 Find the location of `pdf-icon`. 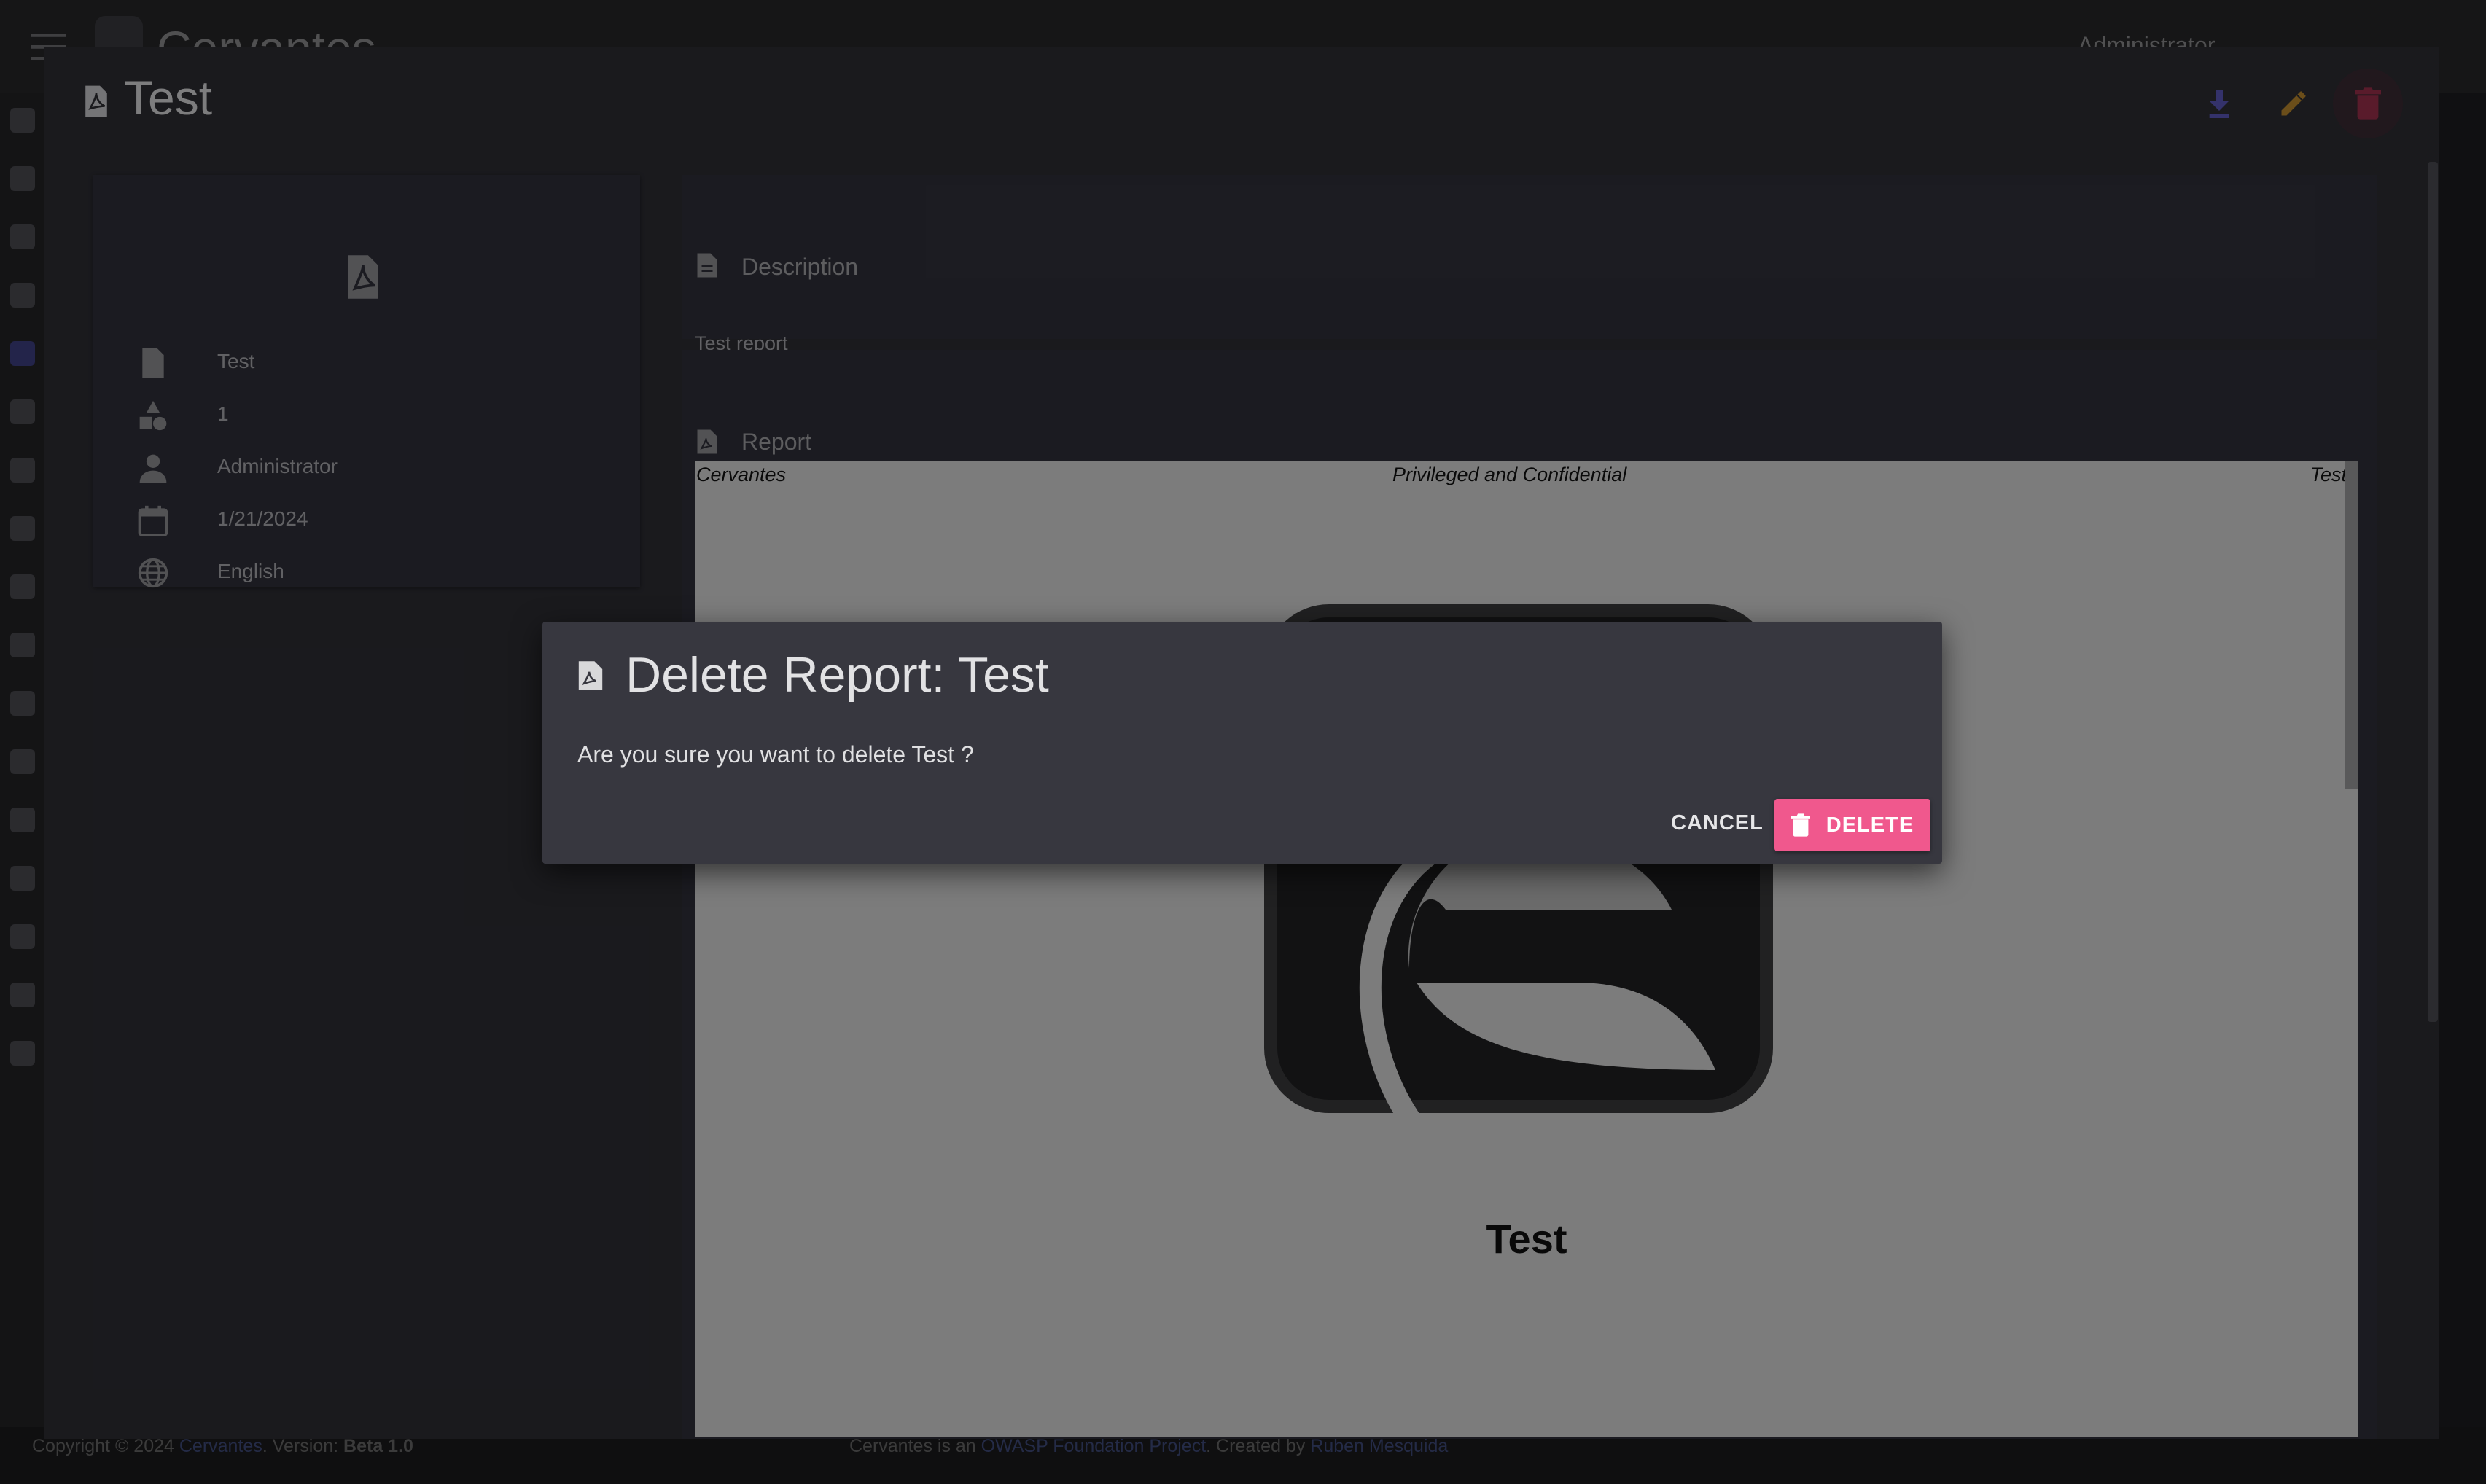

pdf-icon is located at coordinates (590, 675).